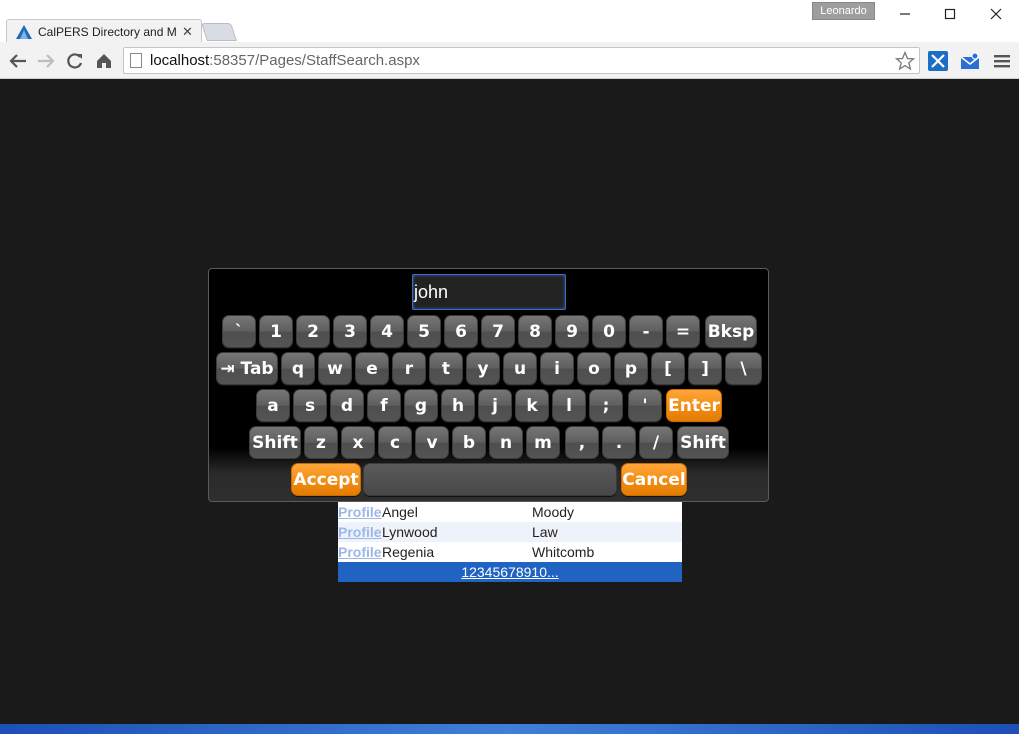  What do you see at coordinates (1002, 61) in the screenshot?
I see `menu-icon` at bounding box center [1002, 61].